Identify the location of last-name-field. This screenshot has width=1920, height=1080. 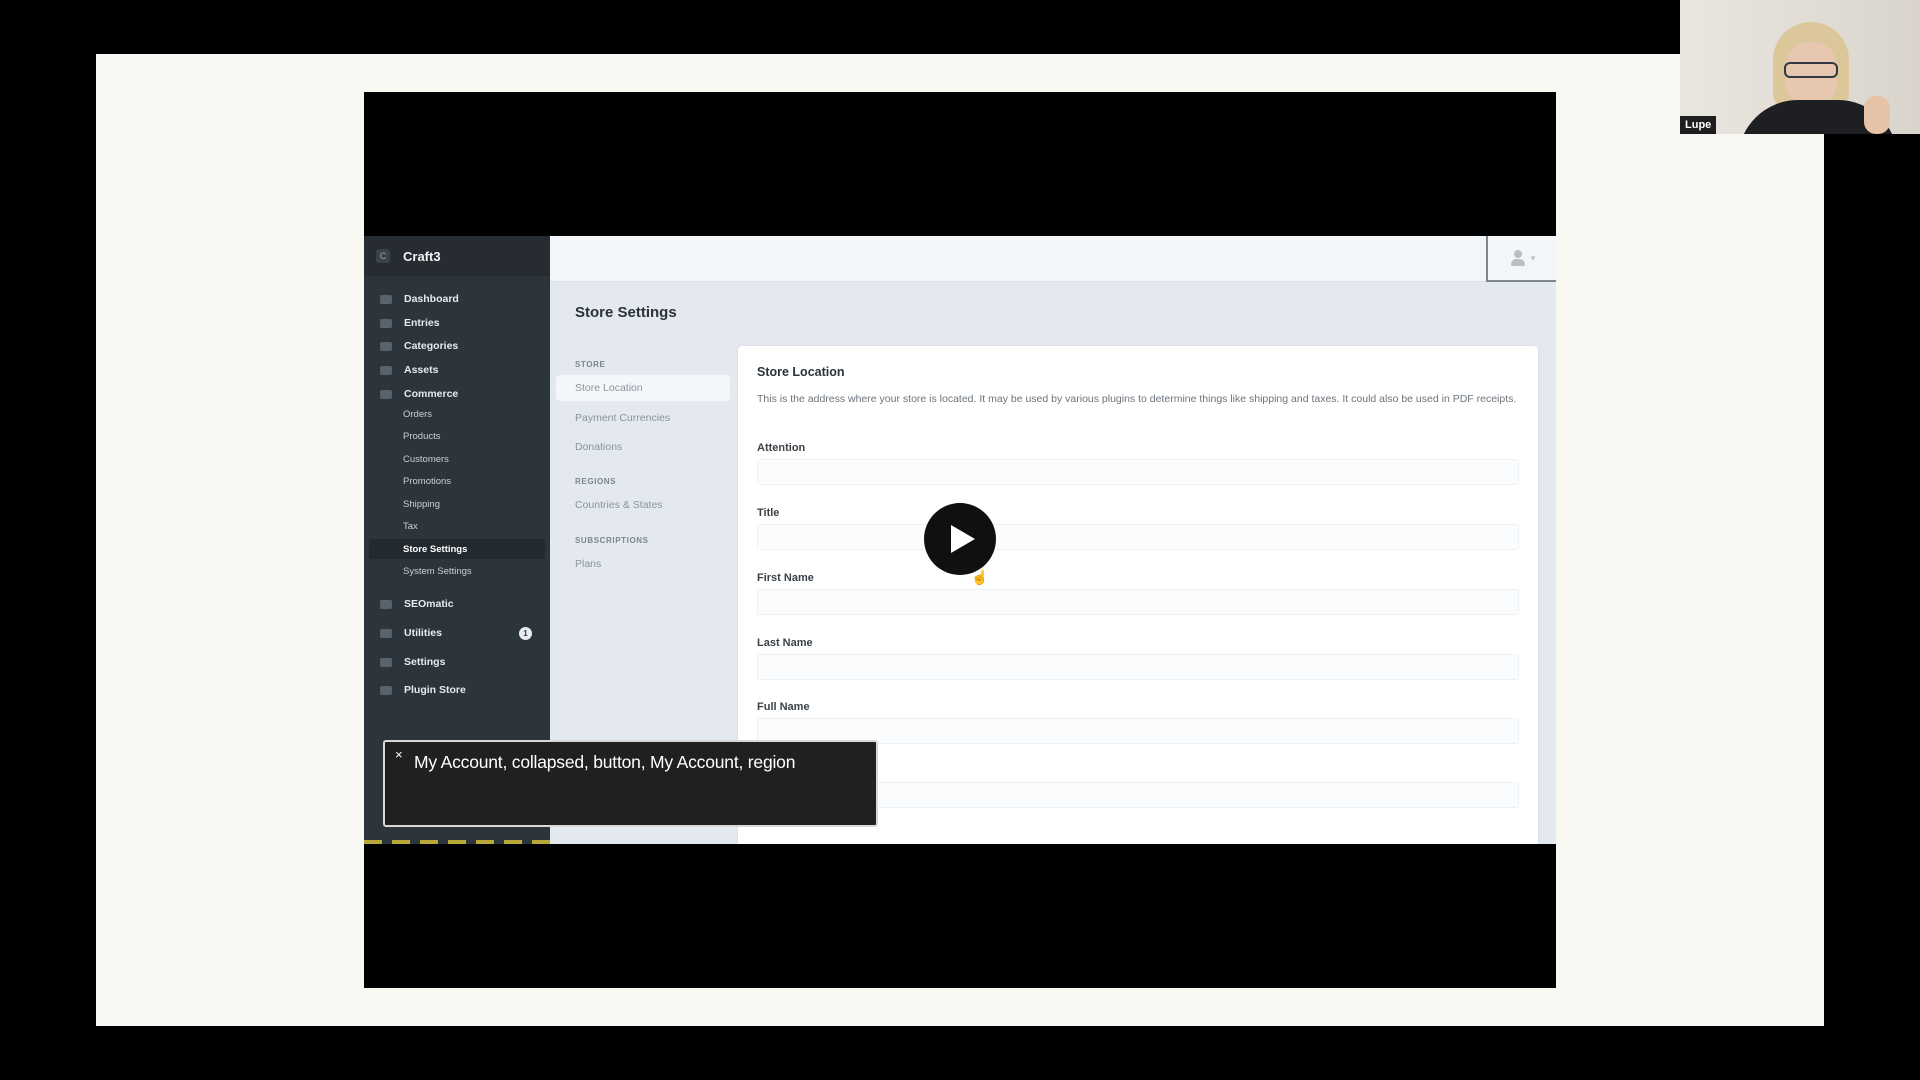
(1138, 667).